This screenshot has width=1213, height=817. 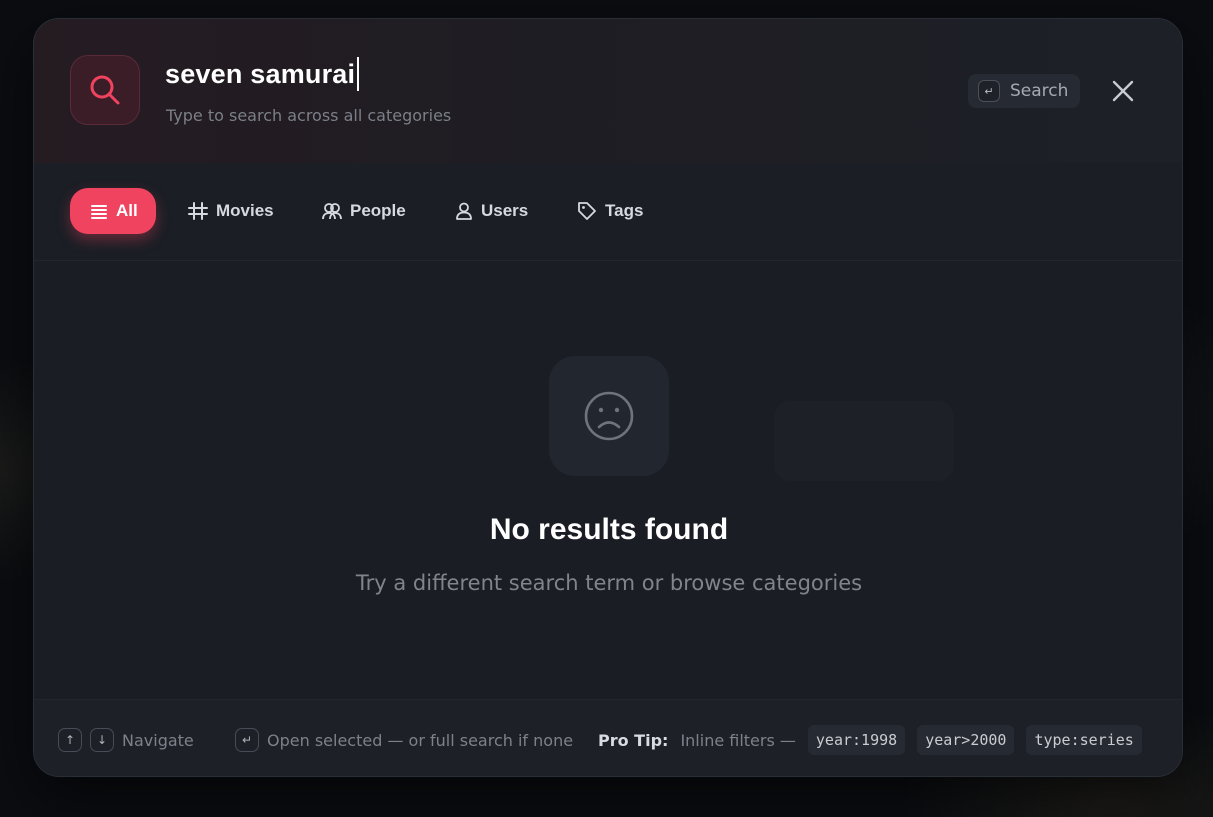 What do you see at coordinates (624, 210) in the screenshot?
I see `tab-tags-label: Tags` at bounding box center [624, 210].